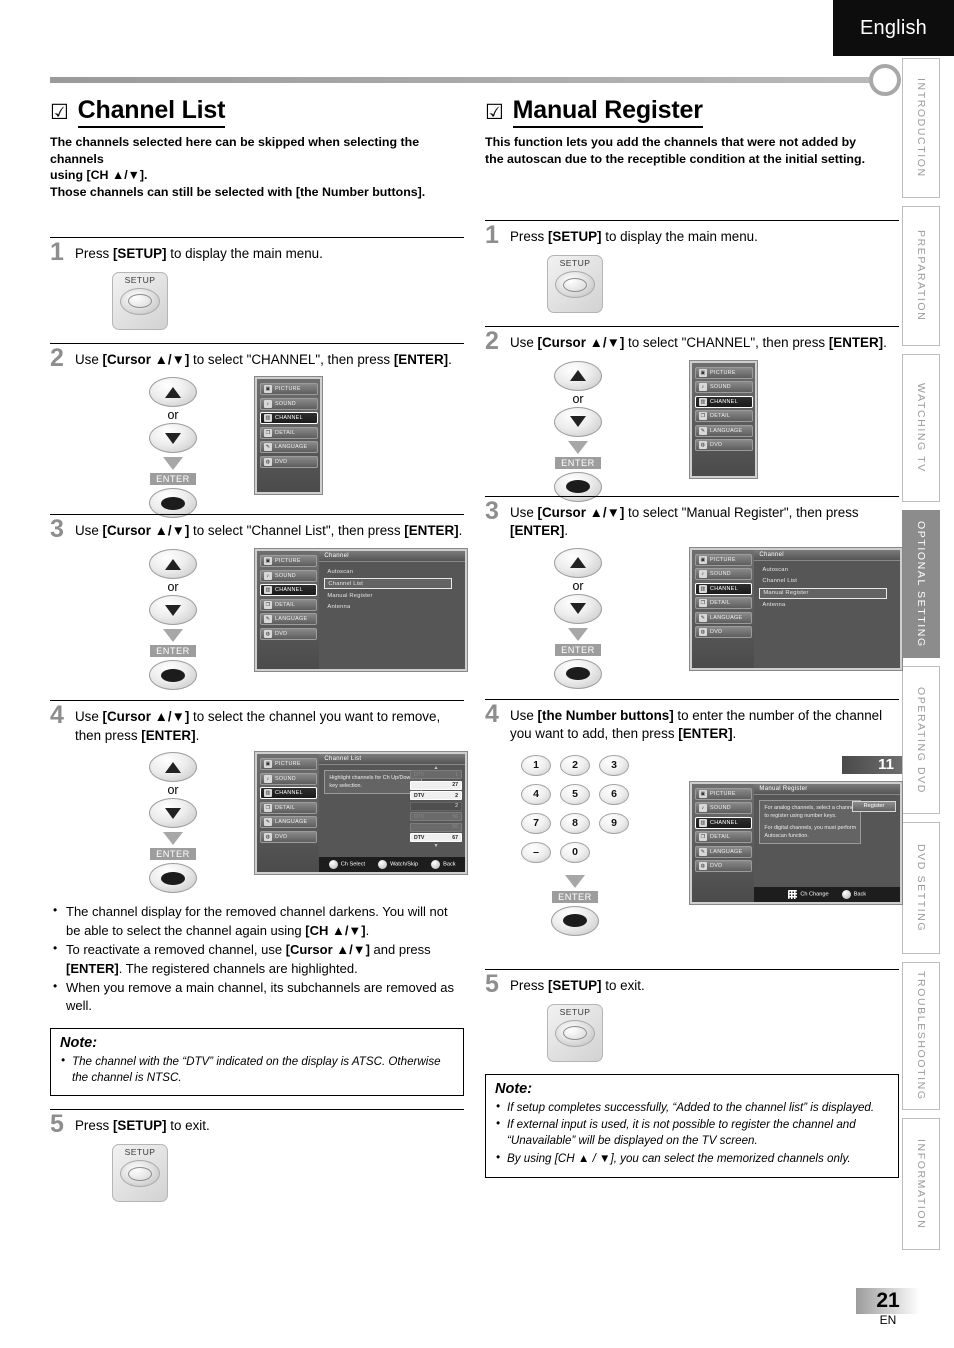 The image size is (954, 1348). Describe the element at coordinates (436, 838) in the screenshot. I see `table-row: DTV 67` at that location.